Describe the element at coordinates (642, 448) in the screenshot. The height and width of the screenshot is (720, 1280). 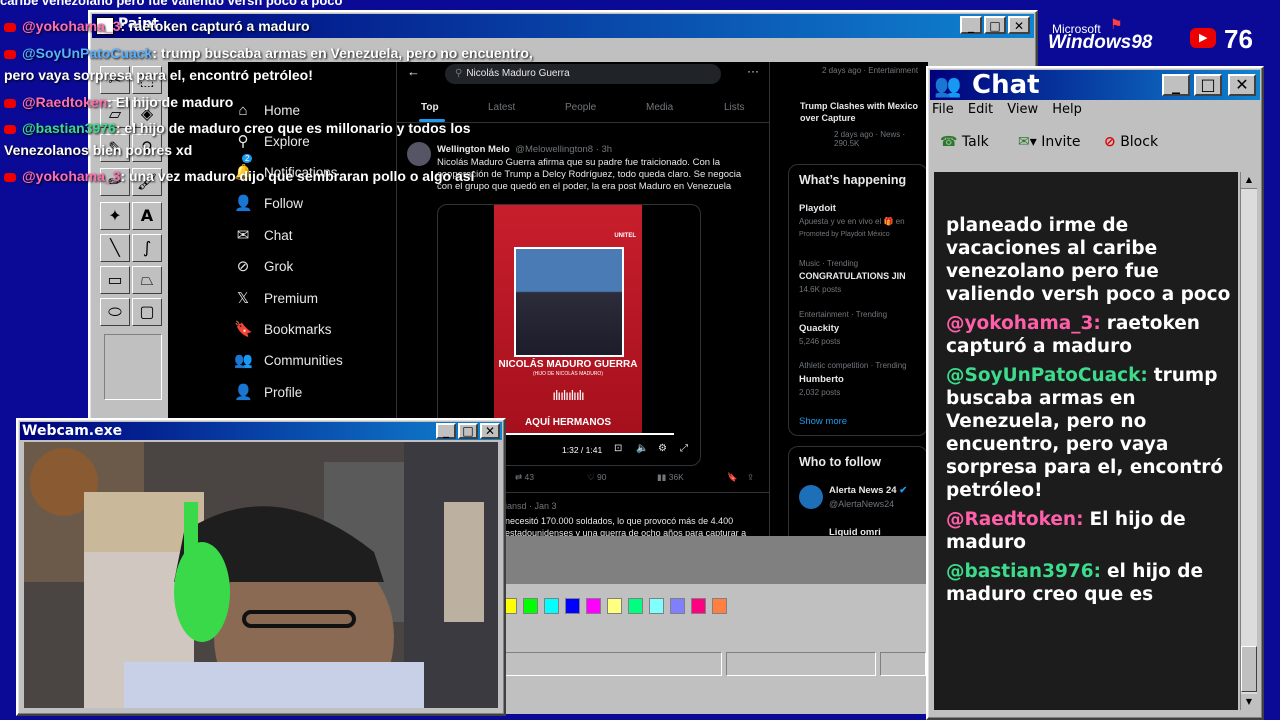
I see `volume-icon: 🔈` at that location.